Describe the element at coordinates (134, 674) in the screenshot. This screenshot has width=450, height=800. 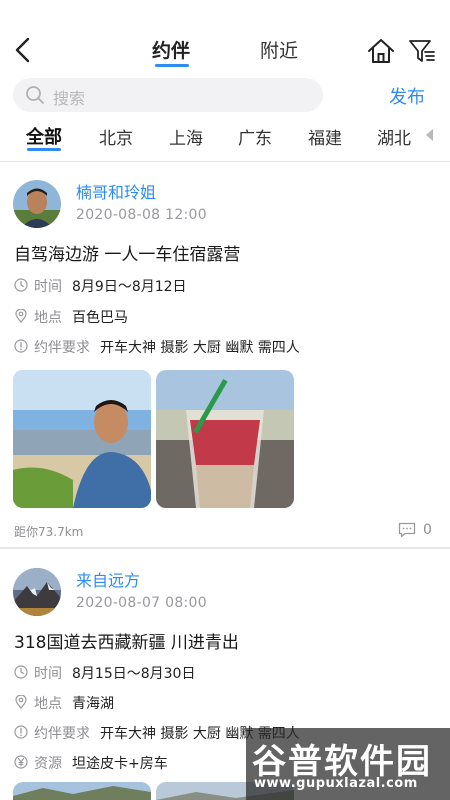
I see `time-value: 8月15日～8月30日` at that location.